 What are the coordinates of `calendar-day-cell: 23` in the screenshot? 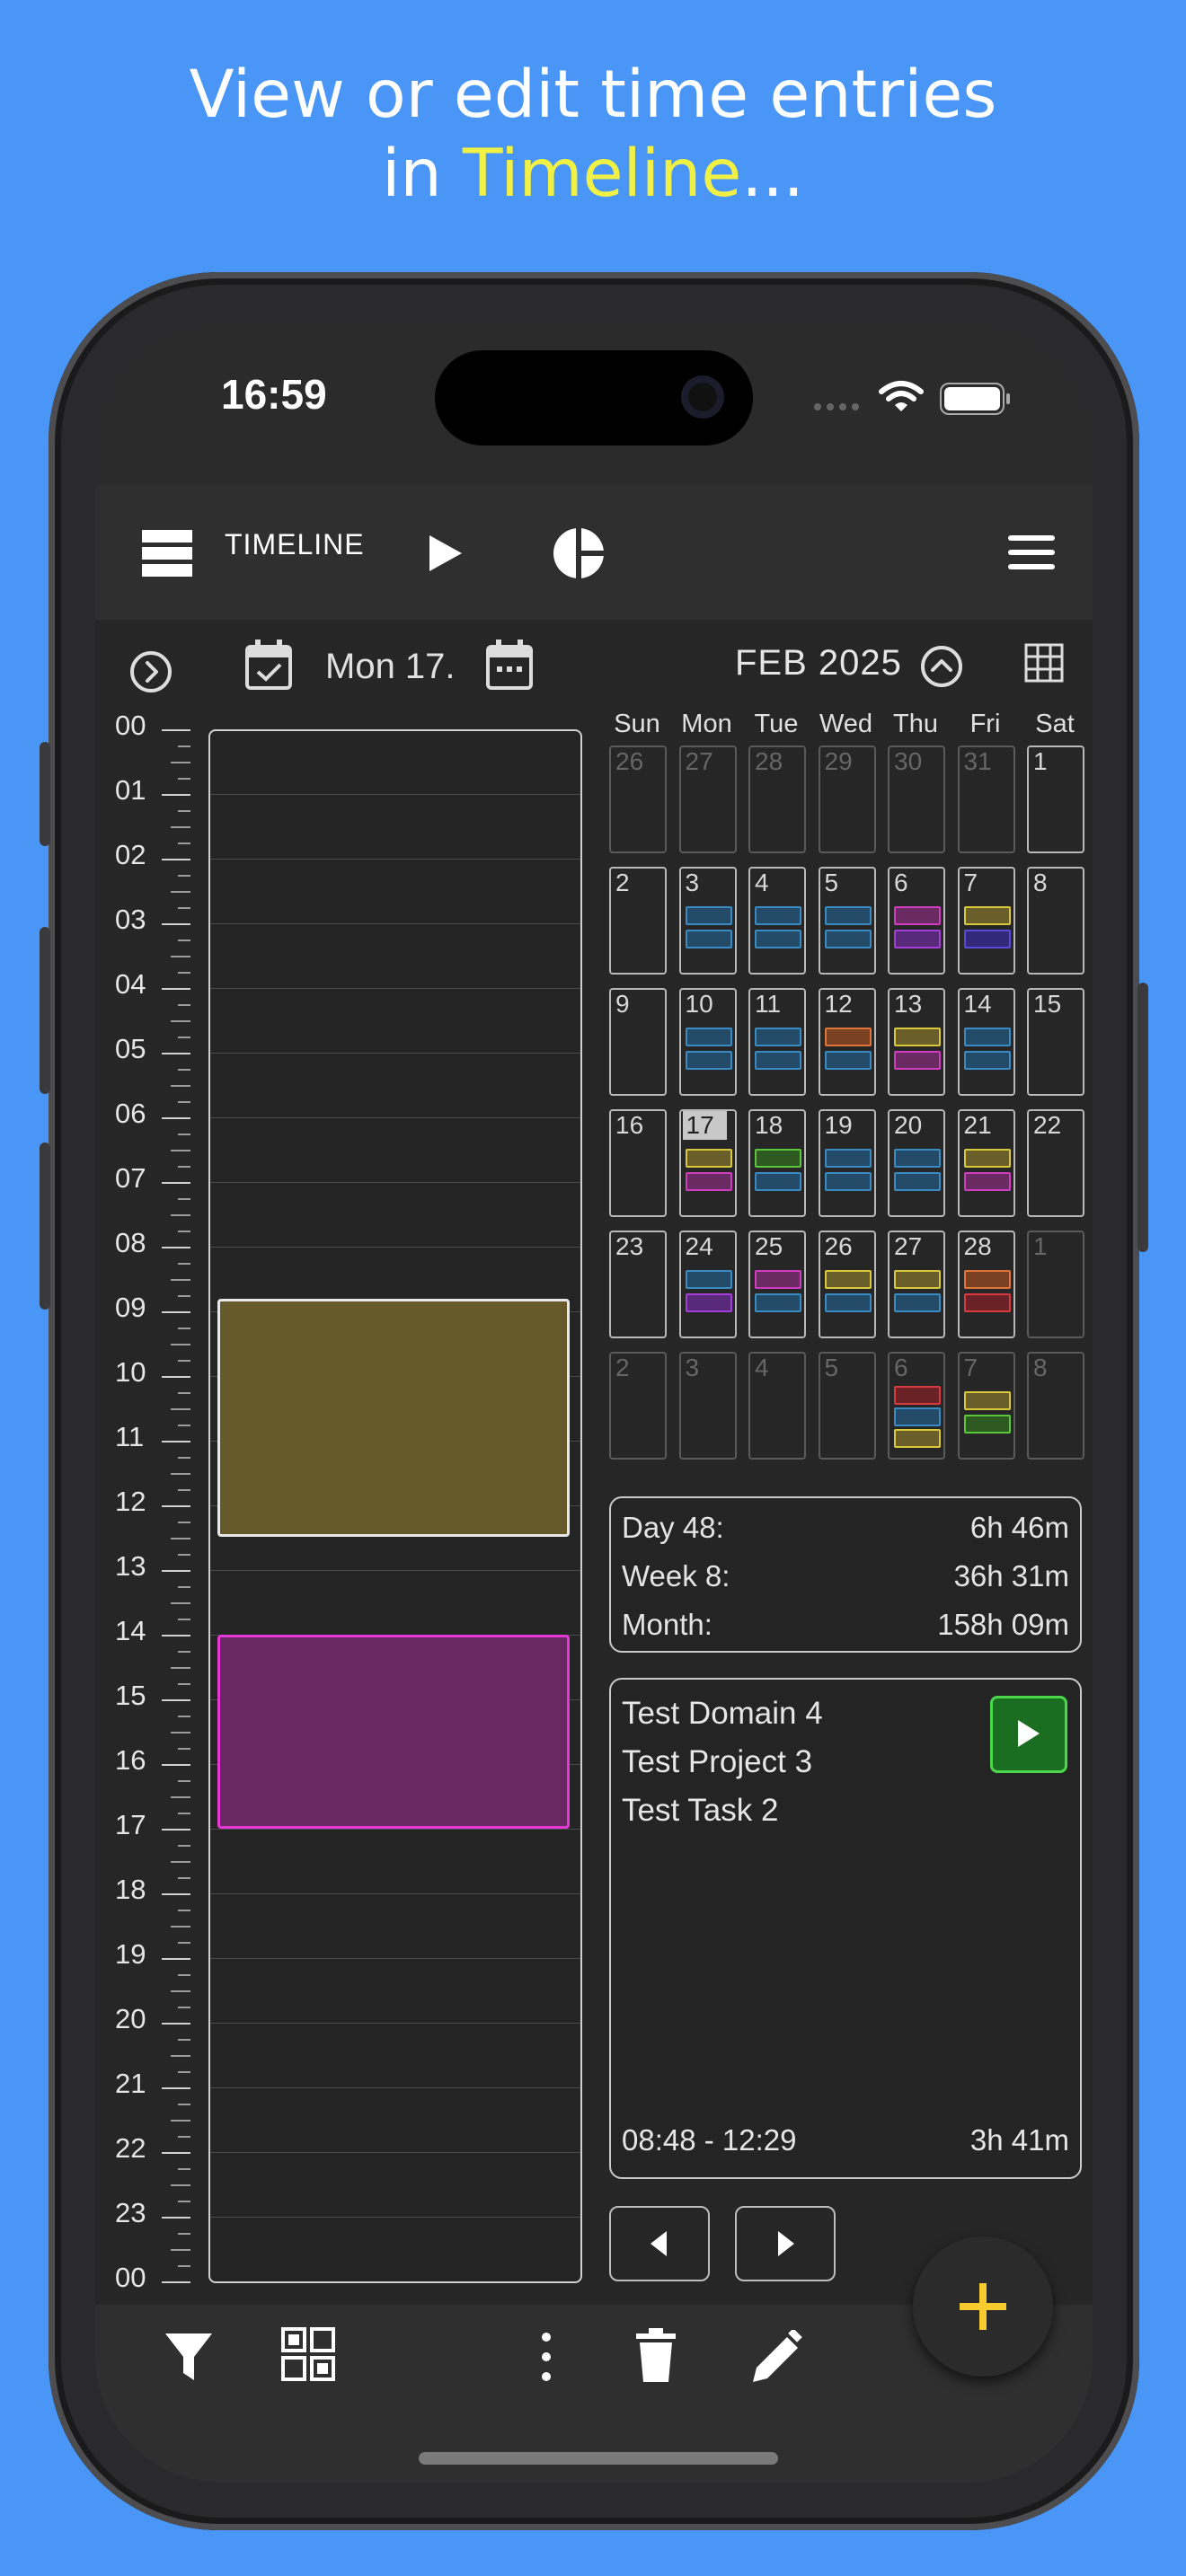 It's located at (638, 1284).